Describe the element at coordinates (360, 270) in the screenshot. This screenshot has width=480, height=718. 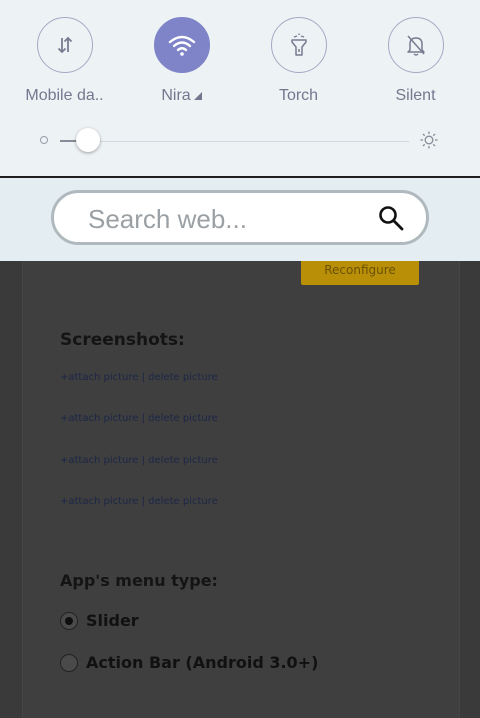
I see `reconfigure-button-label: Reconfigure` at that location.